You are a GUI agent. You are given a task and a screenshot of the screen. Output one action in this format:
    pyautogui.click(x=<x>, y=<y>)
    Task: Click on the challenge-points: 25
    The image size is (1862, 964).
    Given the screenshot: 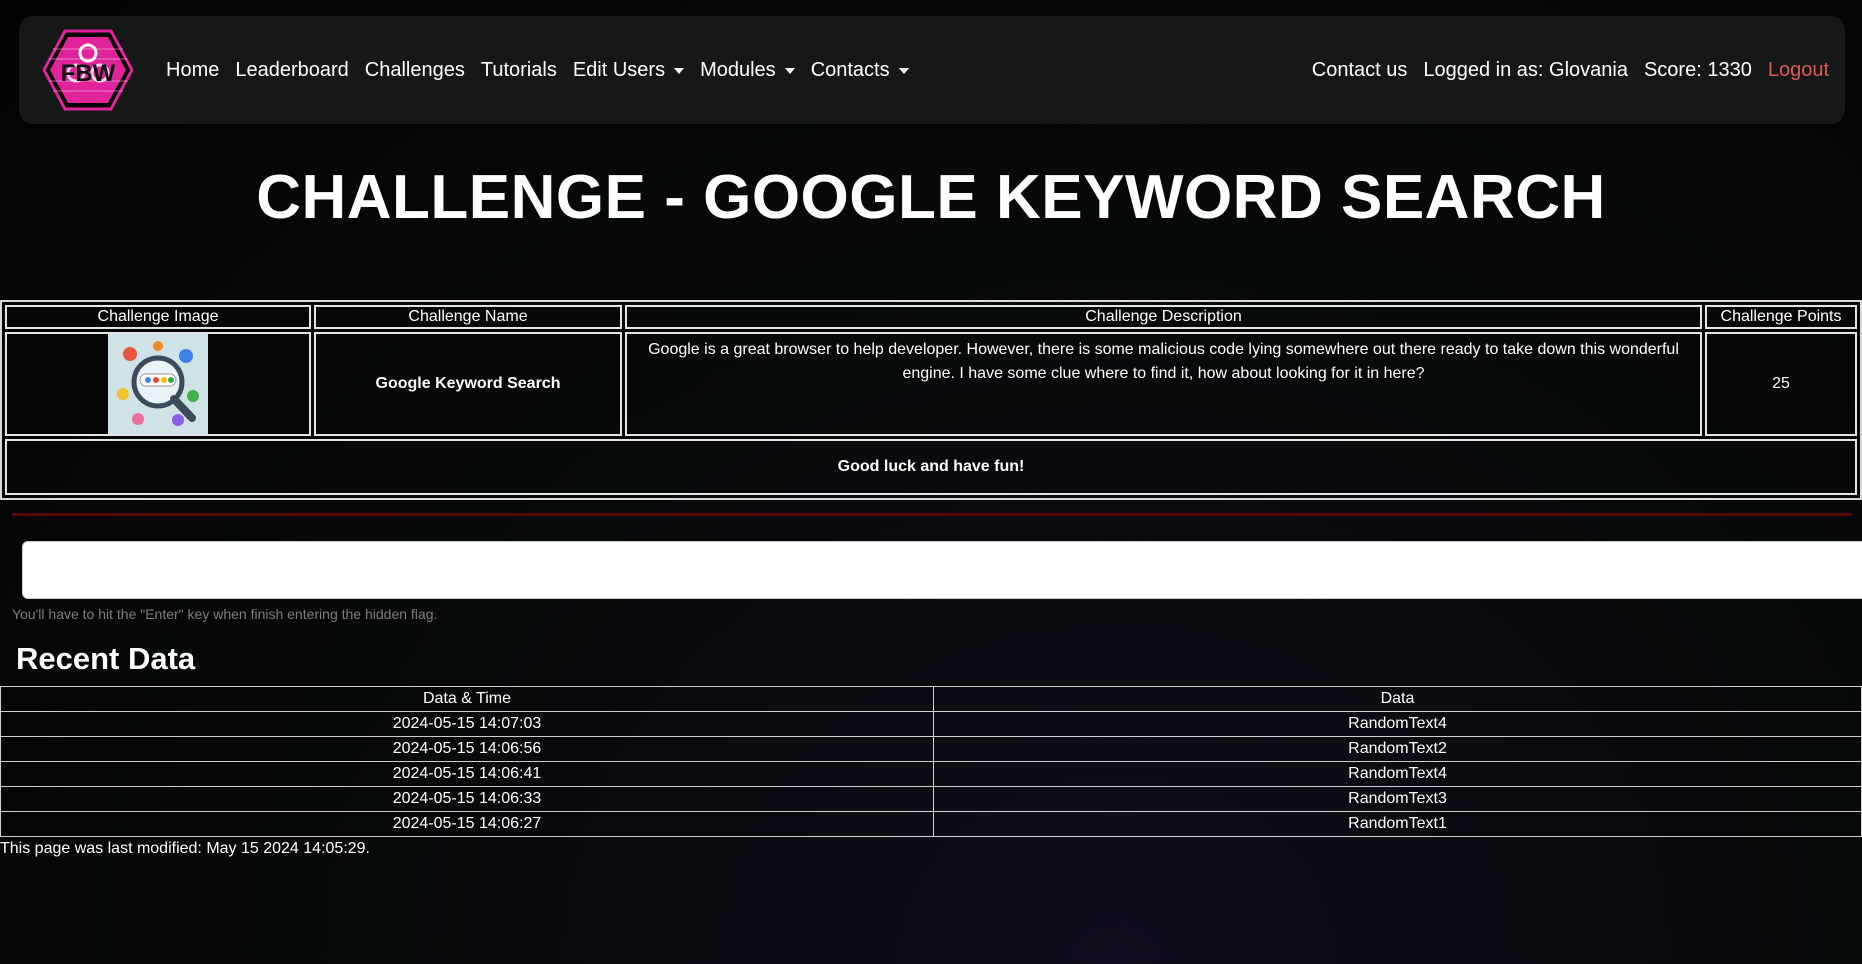 What is the action you would take?
    pyautogui.click(x=1781, y=384)
    